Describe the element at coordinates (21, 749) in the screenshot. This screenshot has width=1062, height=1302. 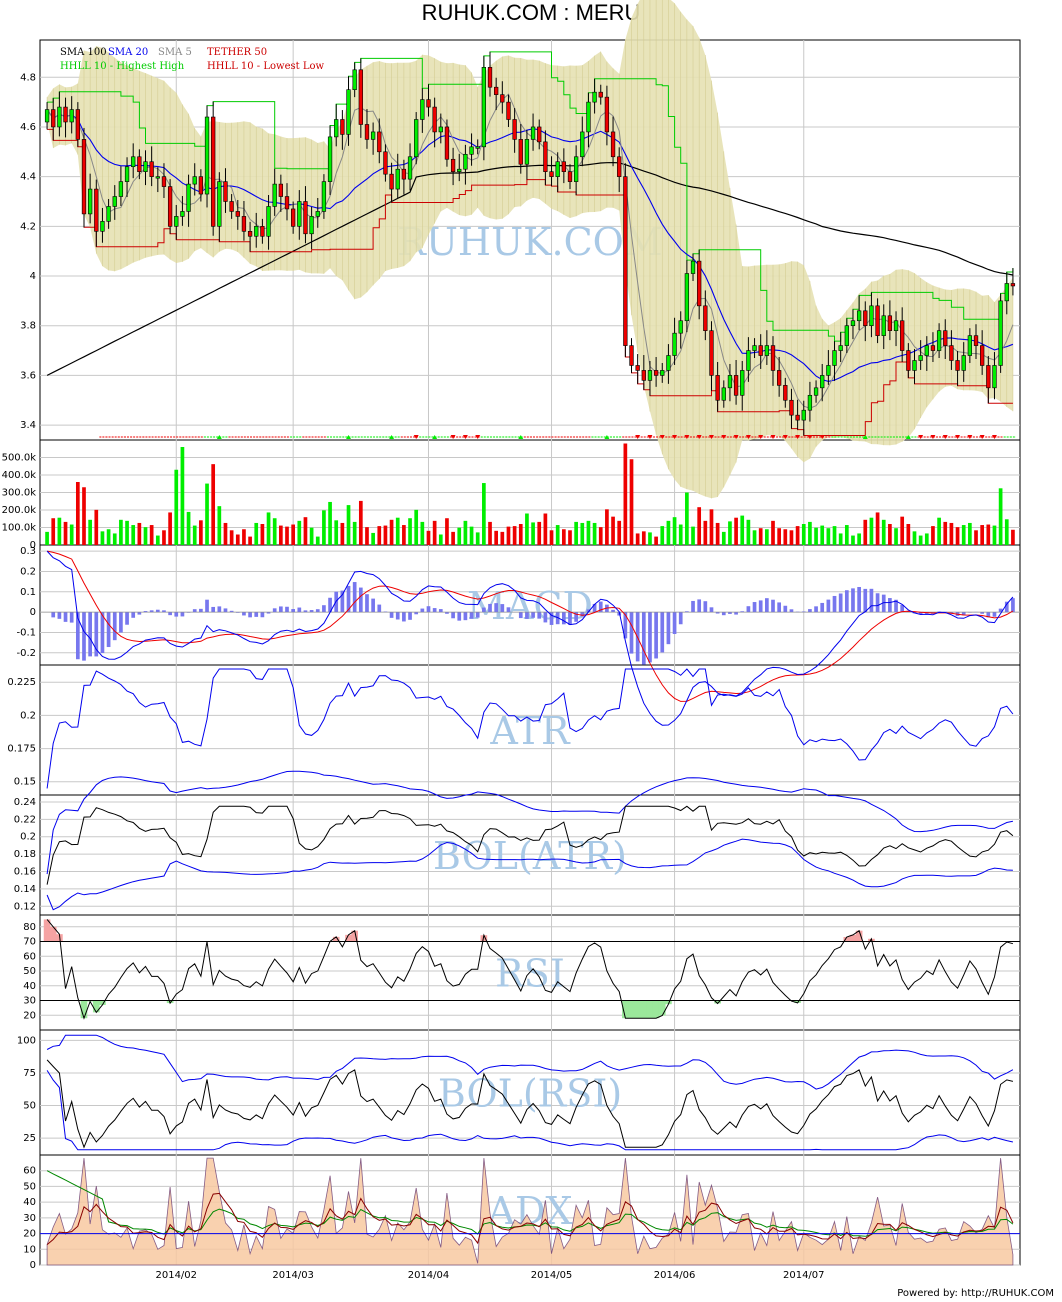
I see `atr-tick-label: 0.175` at that location.